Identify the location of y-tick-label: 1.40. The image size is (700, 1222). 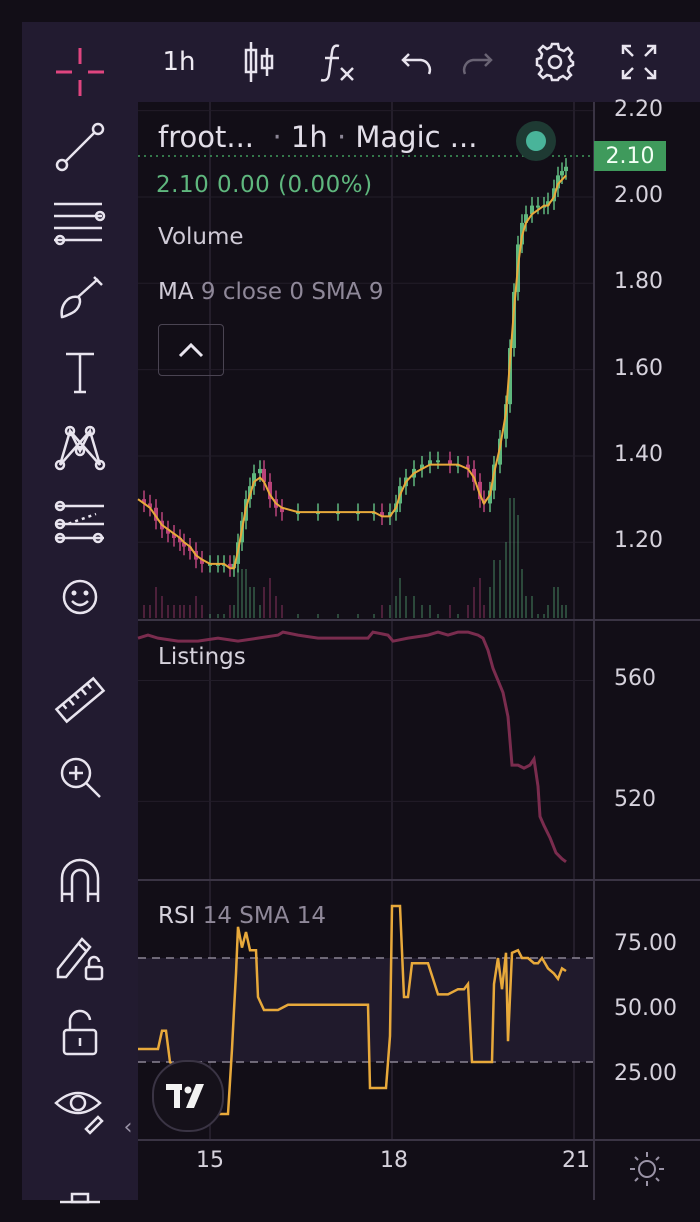
(638, 454).